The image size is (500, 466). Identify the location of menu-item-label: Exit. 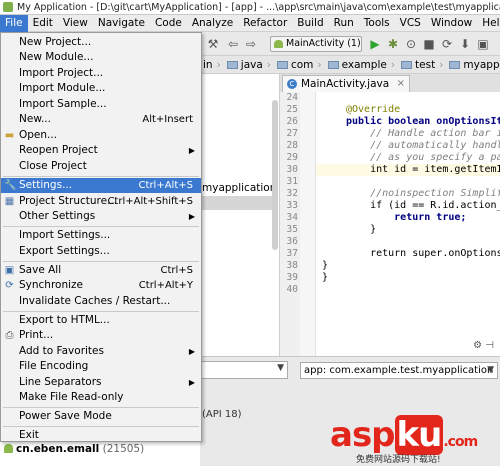
(29, 435).